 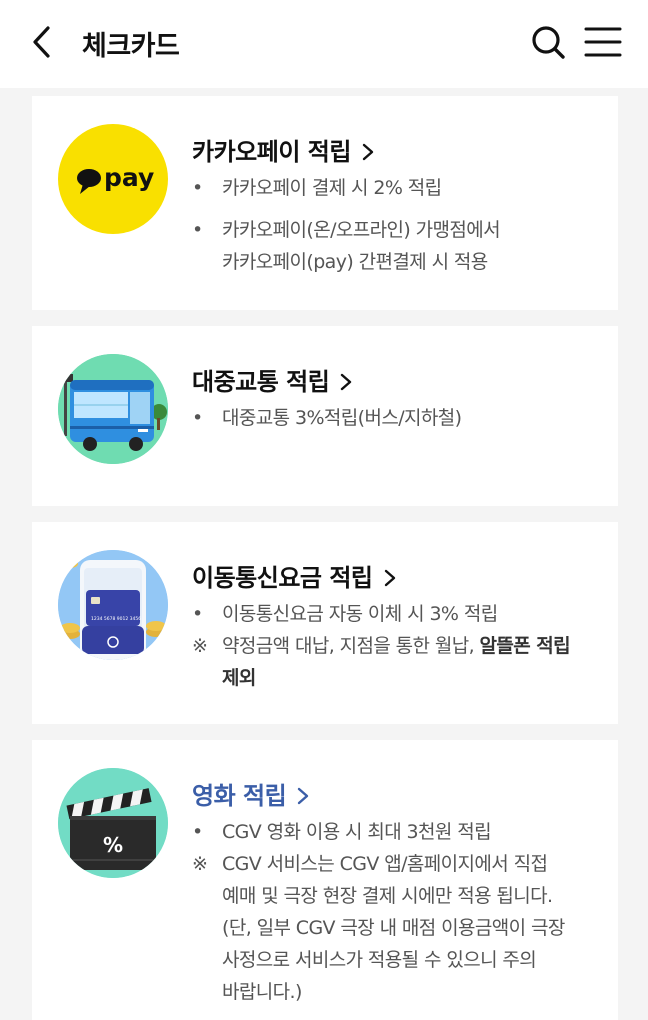 What do you see at coordinates (345, 614) in the screenshot?
I see `benefit-item: • 이동통신요금 자동 이체 시 3% 적립` at bounding box center [345, 614].